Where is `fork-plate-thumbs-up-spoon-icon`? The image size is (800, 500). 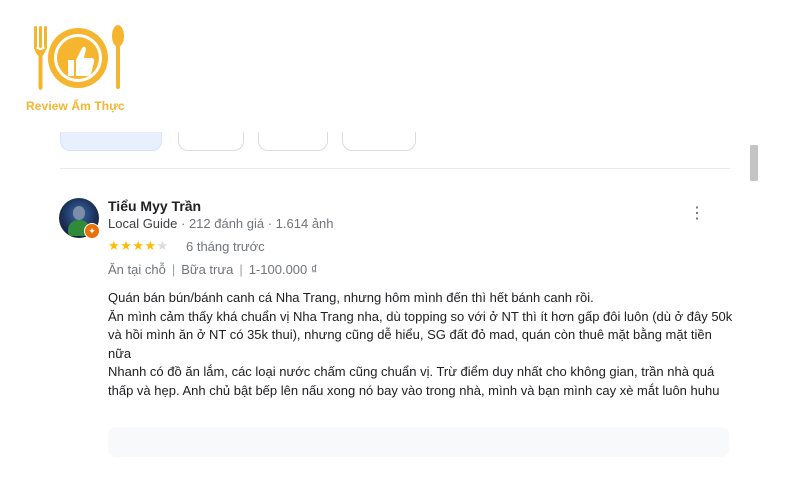
fork-plate-thumbs-up-spoon-icon is located at coordinates (79, 57).